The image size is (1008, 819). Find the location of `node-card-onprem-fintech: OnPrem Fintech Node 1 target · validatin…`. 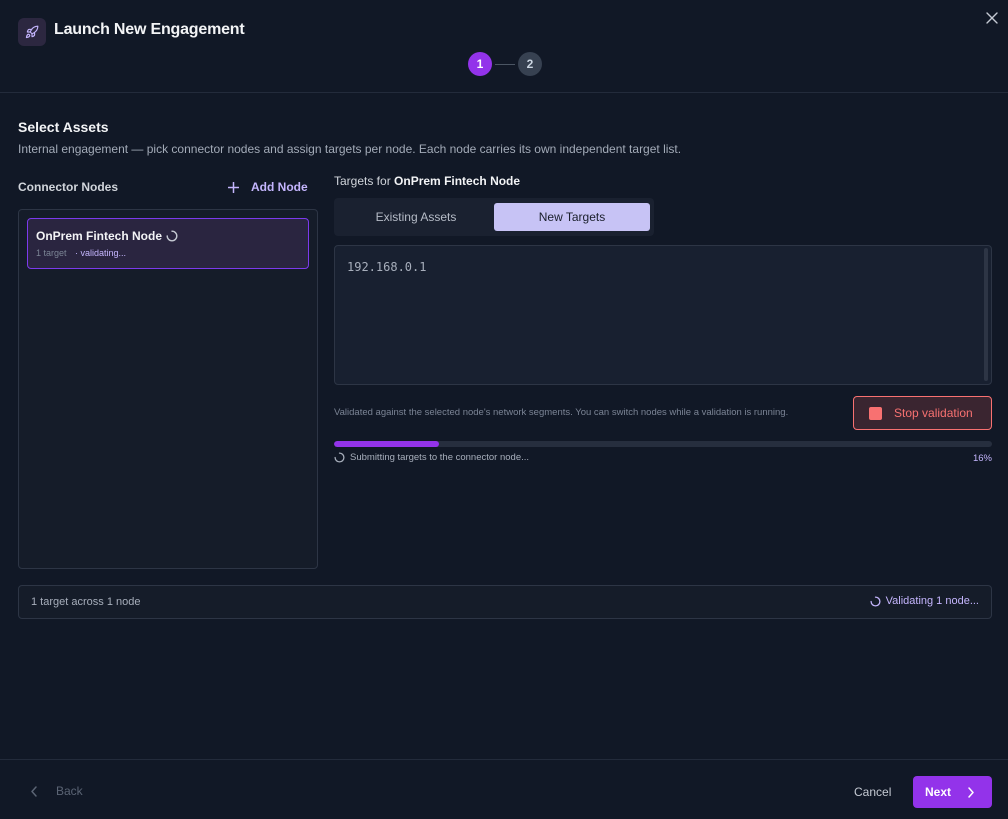

node-card-onprem-fintech: OnPrem Fintech Node 1 target · validatin… is located at coordinates (168, 243).